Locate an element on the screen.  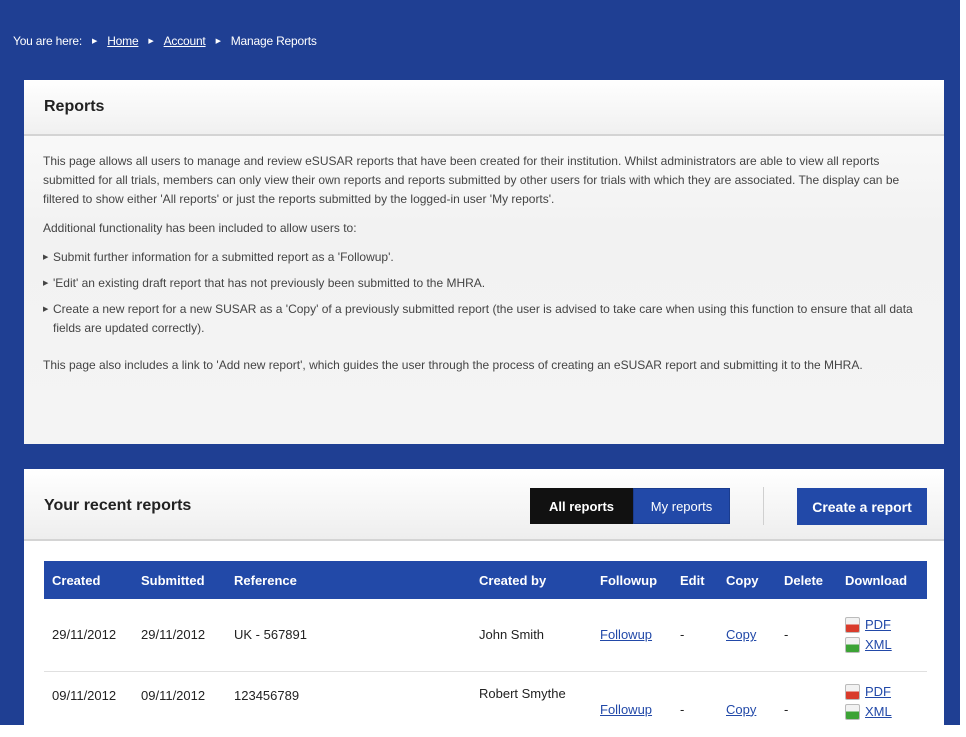
my-reports-button: My reports is located at coordinates (681, 506).